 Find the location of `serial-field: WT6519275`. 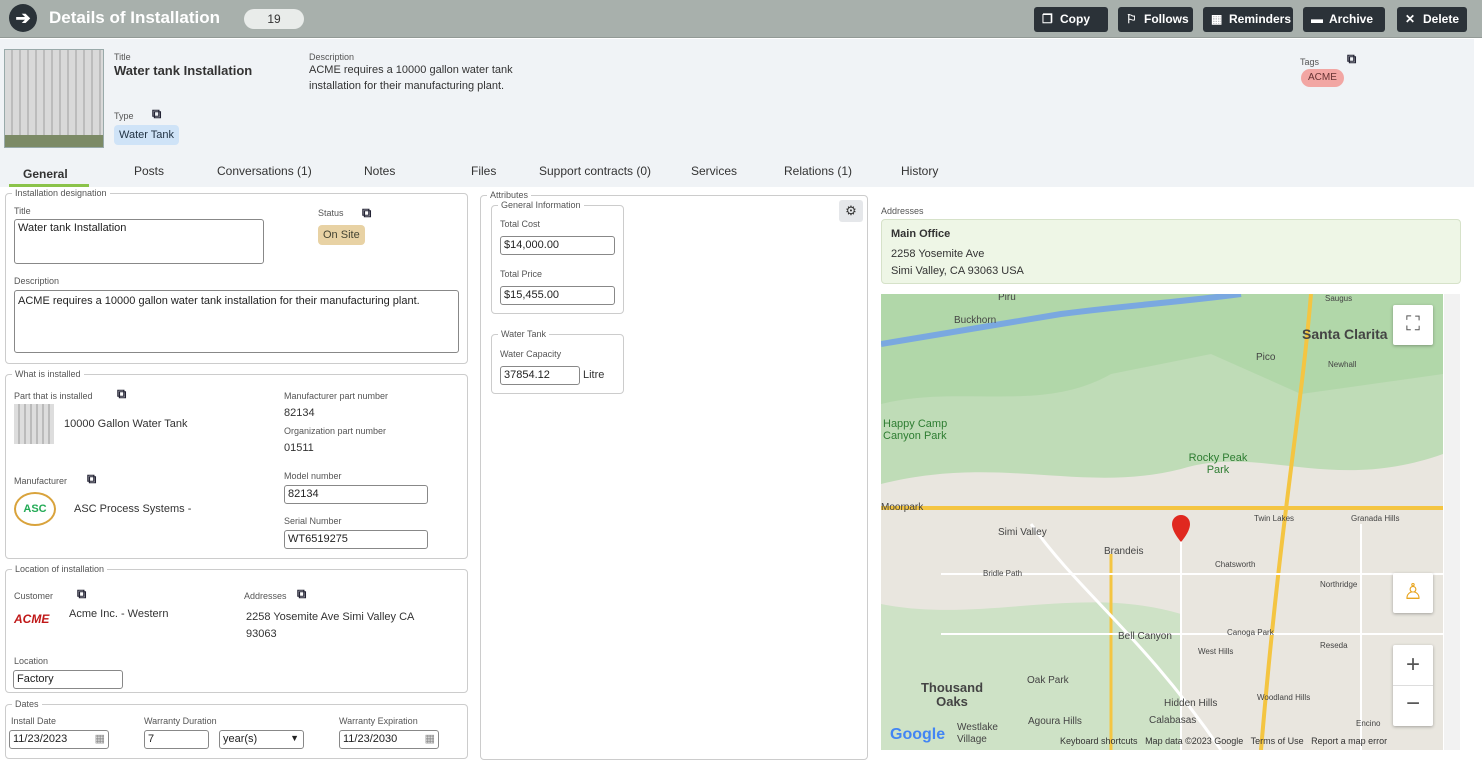

serial-field: WT6519275 is located at coordinates (356, 539).